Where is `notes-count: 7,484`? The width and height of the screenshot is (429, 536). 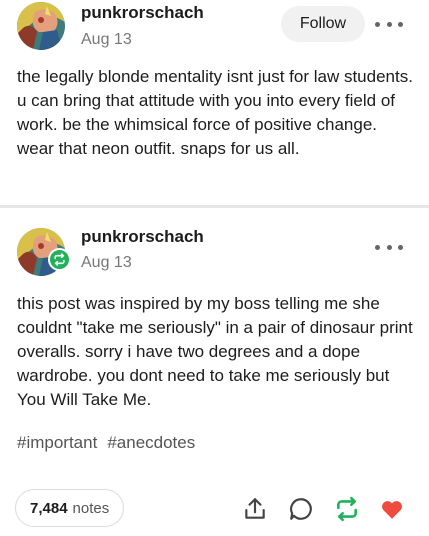
notes-count: 7,484 is located at coordinates (49, 508).